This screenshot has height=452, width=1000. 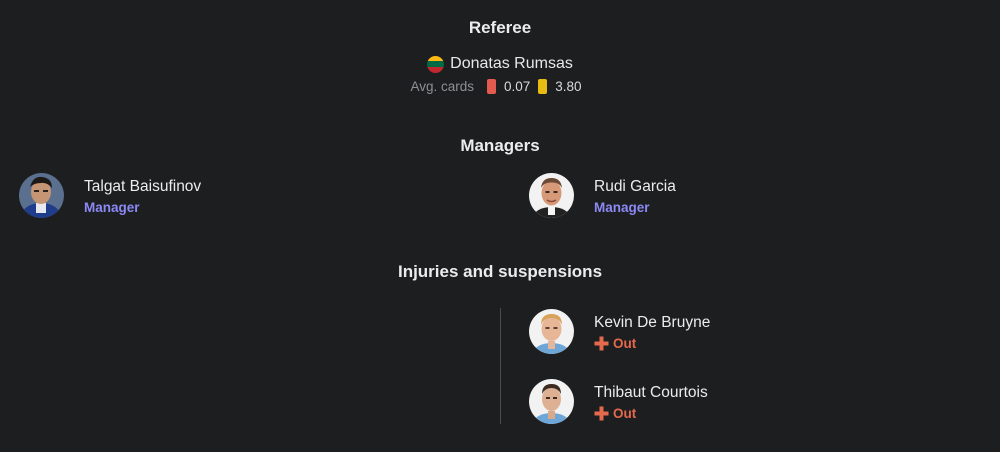 I want to click on red-card-average: 0.07, so click(x=517, y=86).